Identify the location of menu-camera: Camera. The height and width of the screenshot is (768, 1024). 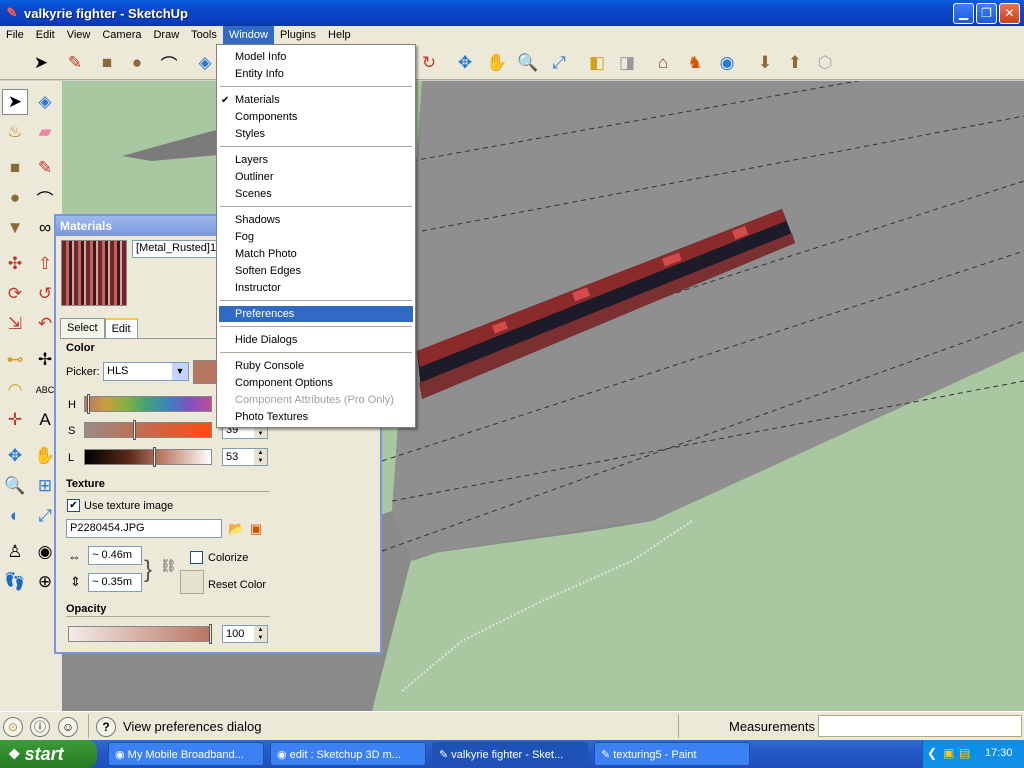
(121, 35).